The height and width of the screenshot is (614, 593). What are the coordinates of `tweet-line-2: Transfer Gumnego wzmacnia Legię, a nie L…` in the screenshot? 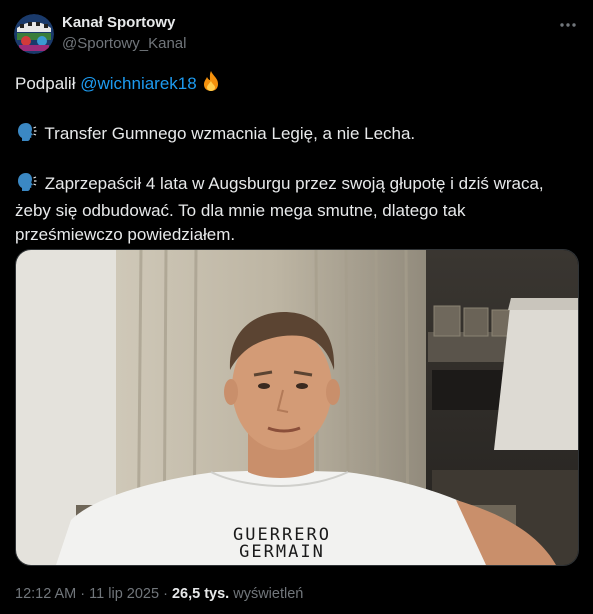 It's located at (295, 135).